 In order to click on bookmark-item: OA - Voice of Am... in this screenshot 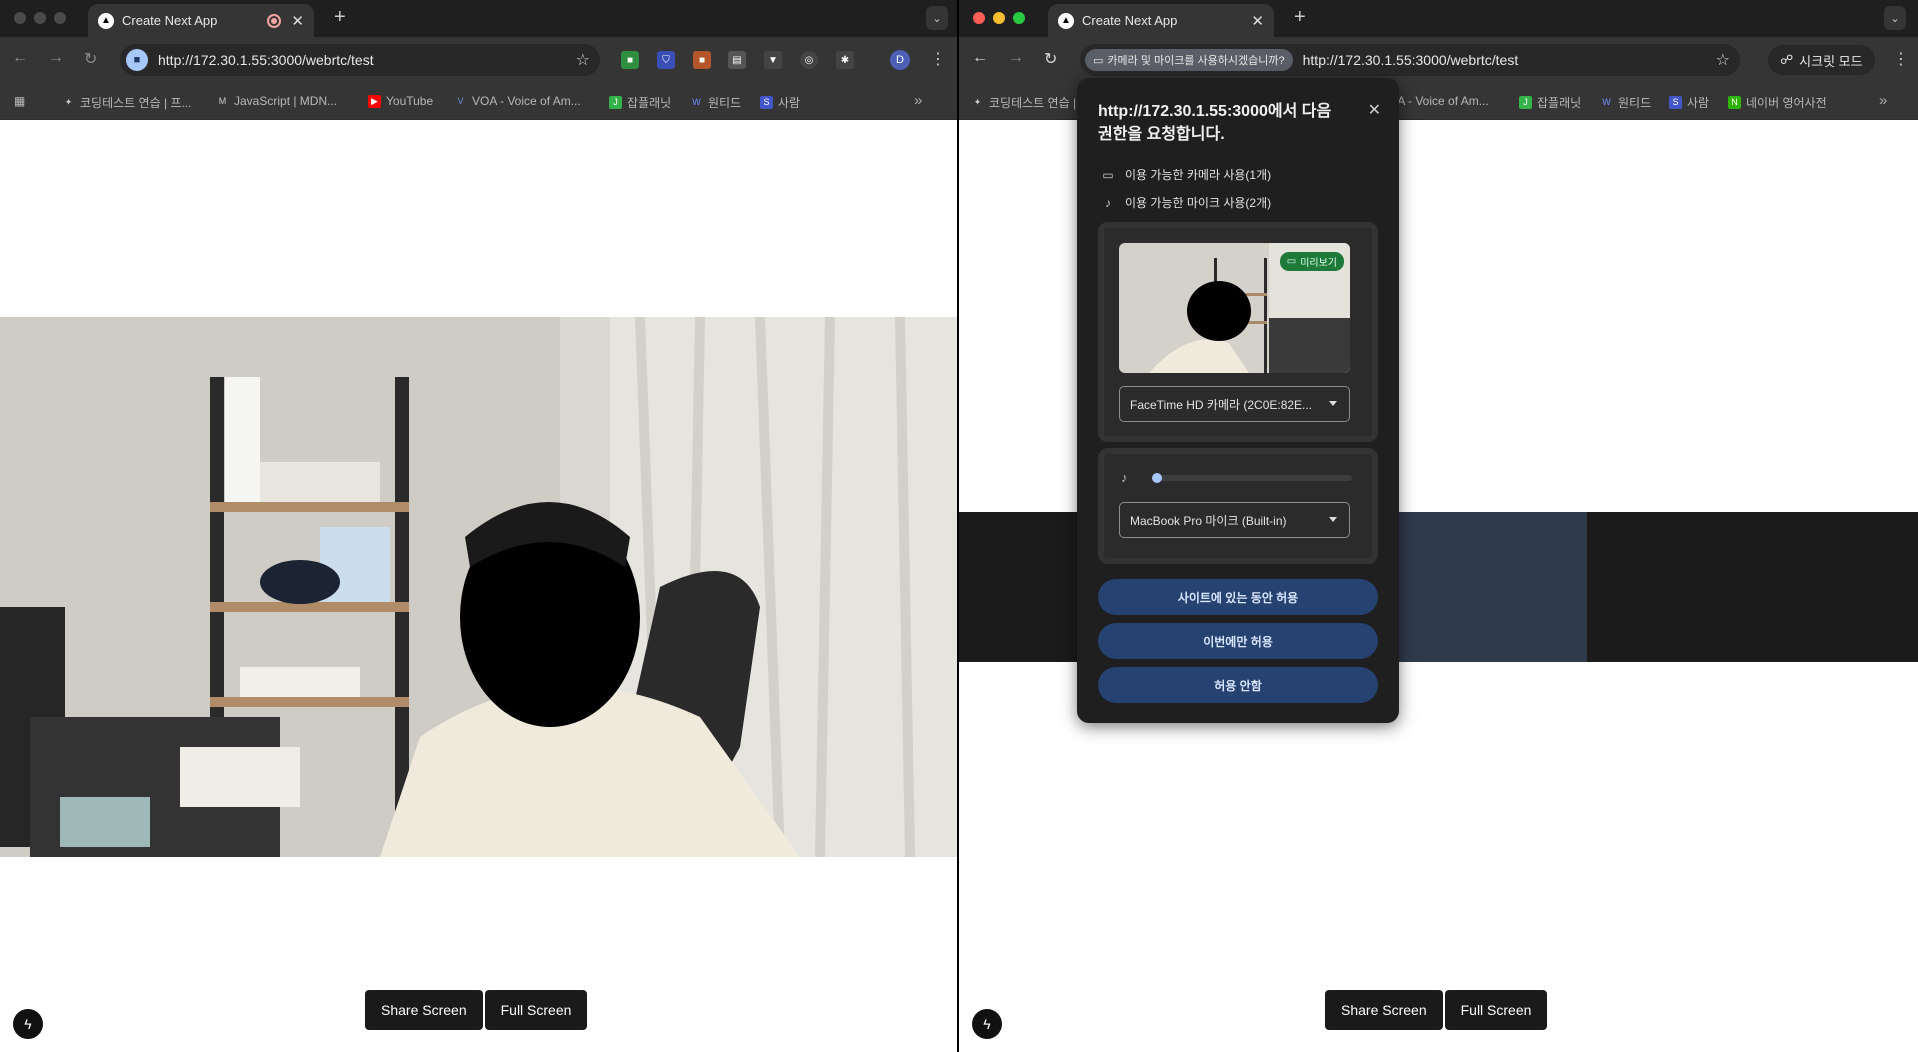, I will do `click(1438, 101)`.